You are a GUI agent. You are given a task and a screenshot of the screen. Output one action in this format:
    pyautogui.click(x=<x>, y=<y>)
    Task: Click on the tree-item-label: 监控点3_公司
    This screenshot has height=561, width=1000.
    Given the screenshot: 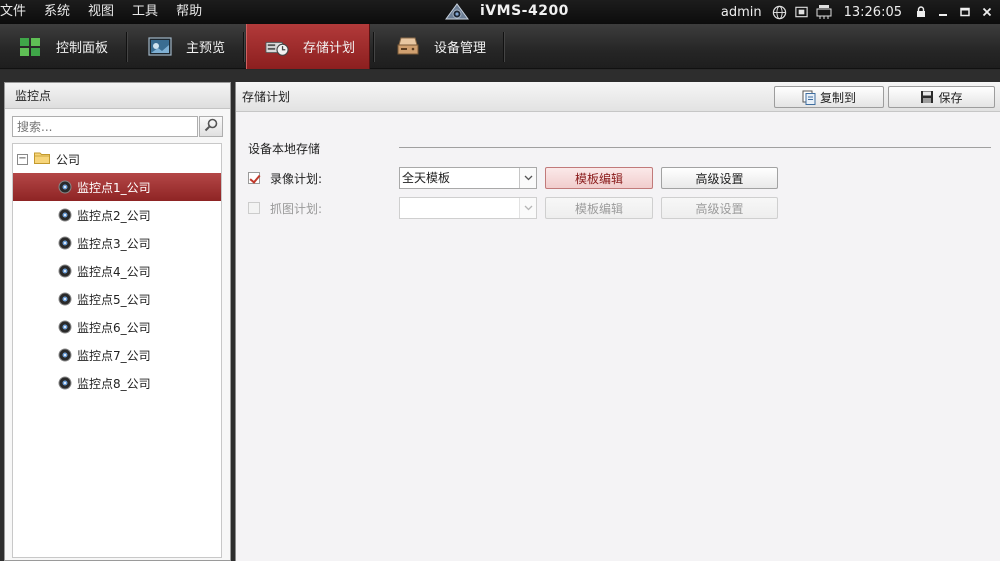 What is the action you would take?
    pyautogui.click(x=114, y=243)
    